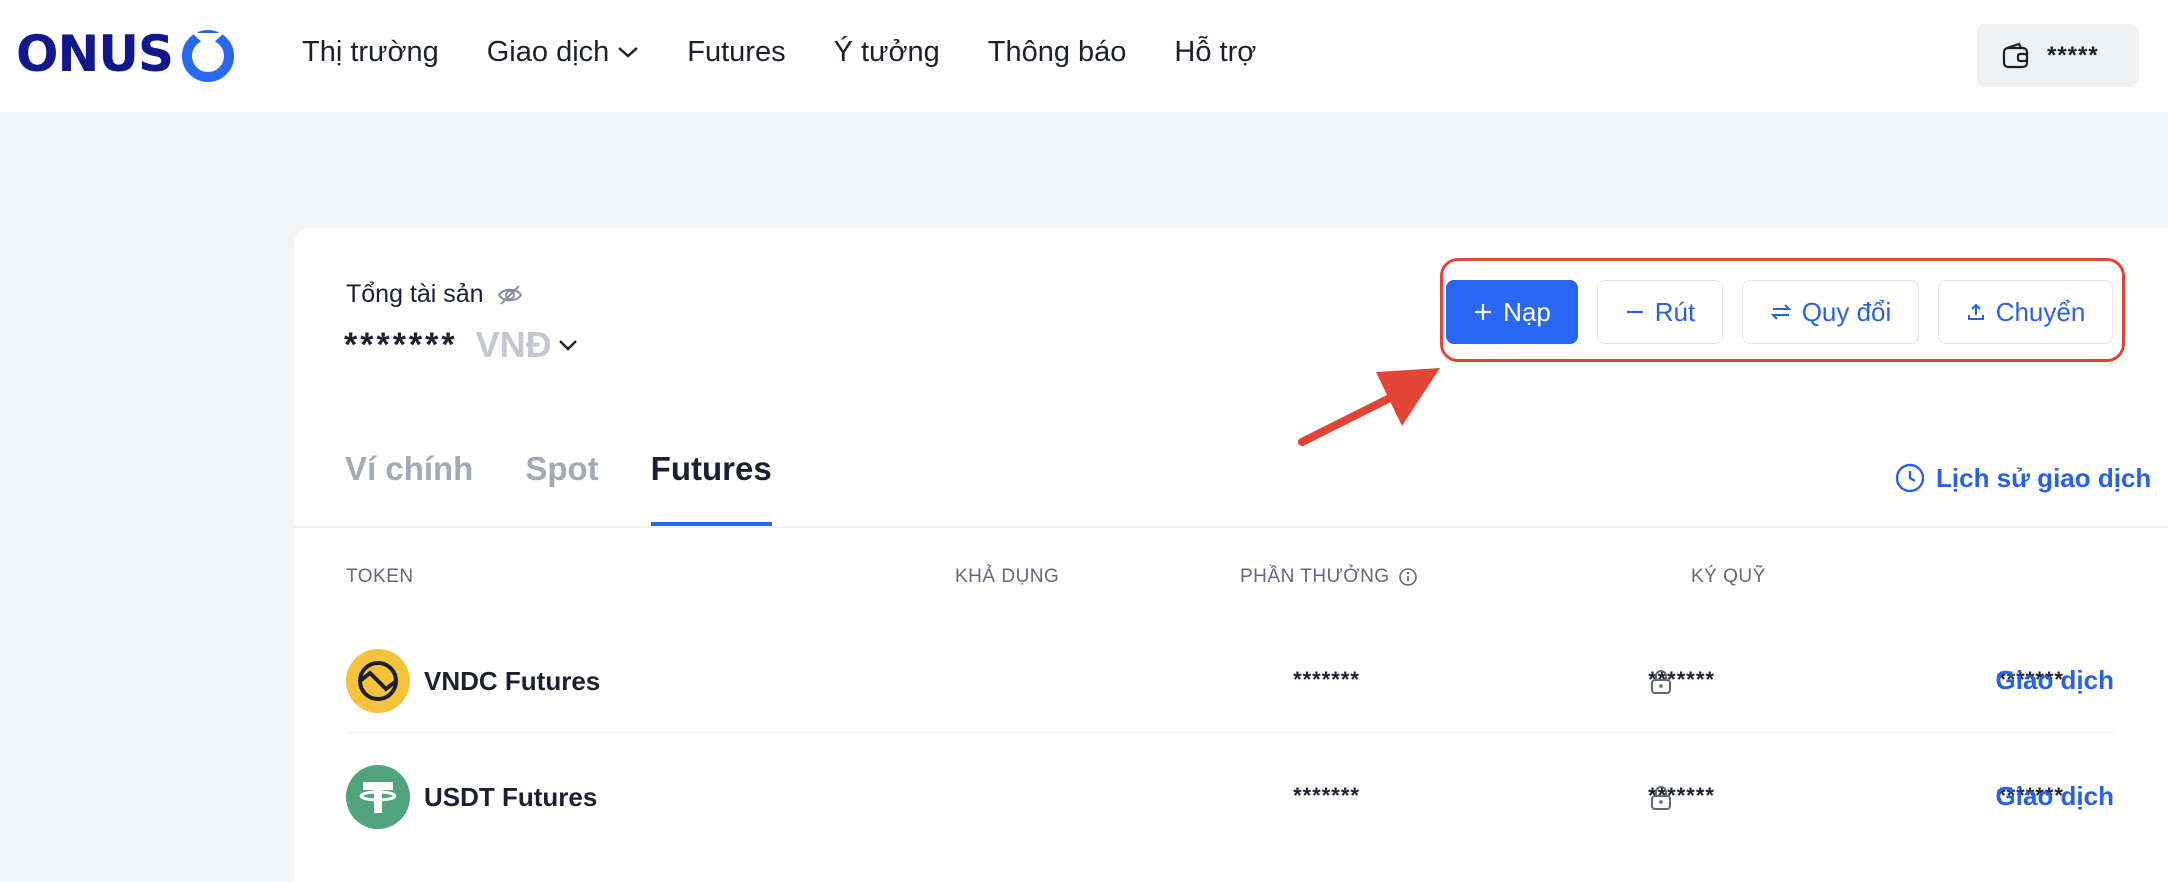 This screenshot has width=2168, height=882. Describe the element at coordinates (207, 56) in the screenshot. I see `logo-ring-icon` at that location.